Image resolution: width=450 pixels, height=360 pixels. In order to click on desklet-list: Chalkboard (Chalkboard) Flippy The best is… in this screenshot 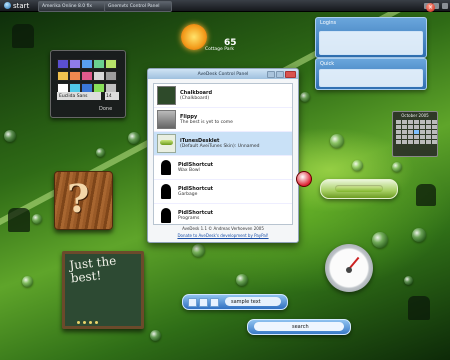, I will do `click(223, 154)`.